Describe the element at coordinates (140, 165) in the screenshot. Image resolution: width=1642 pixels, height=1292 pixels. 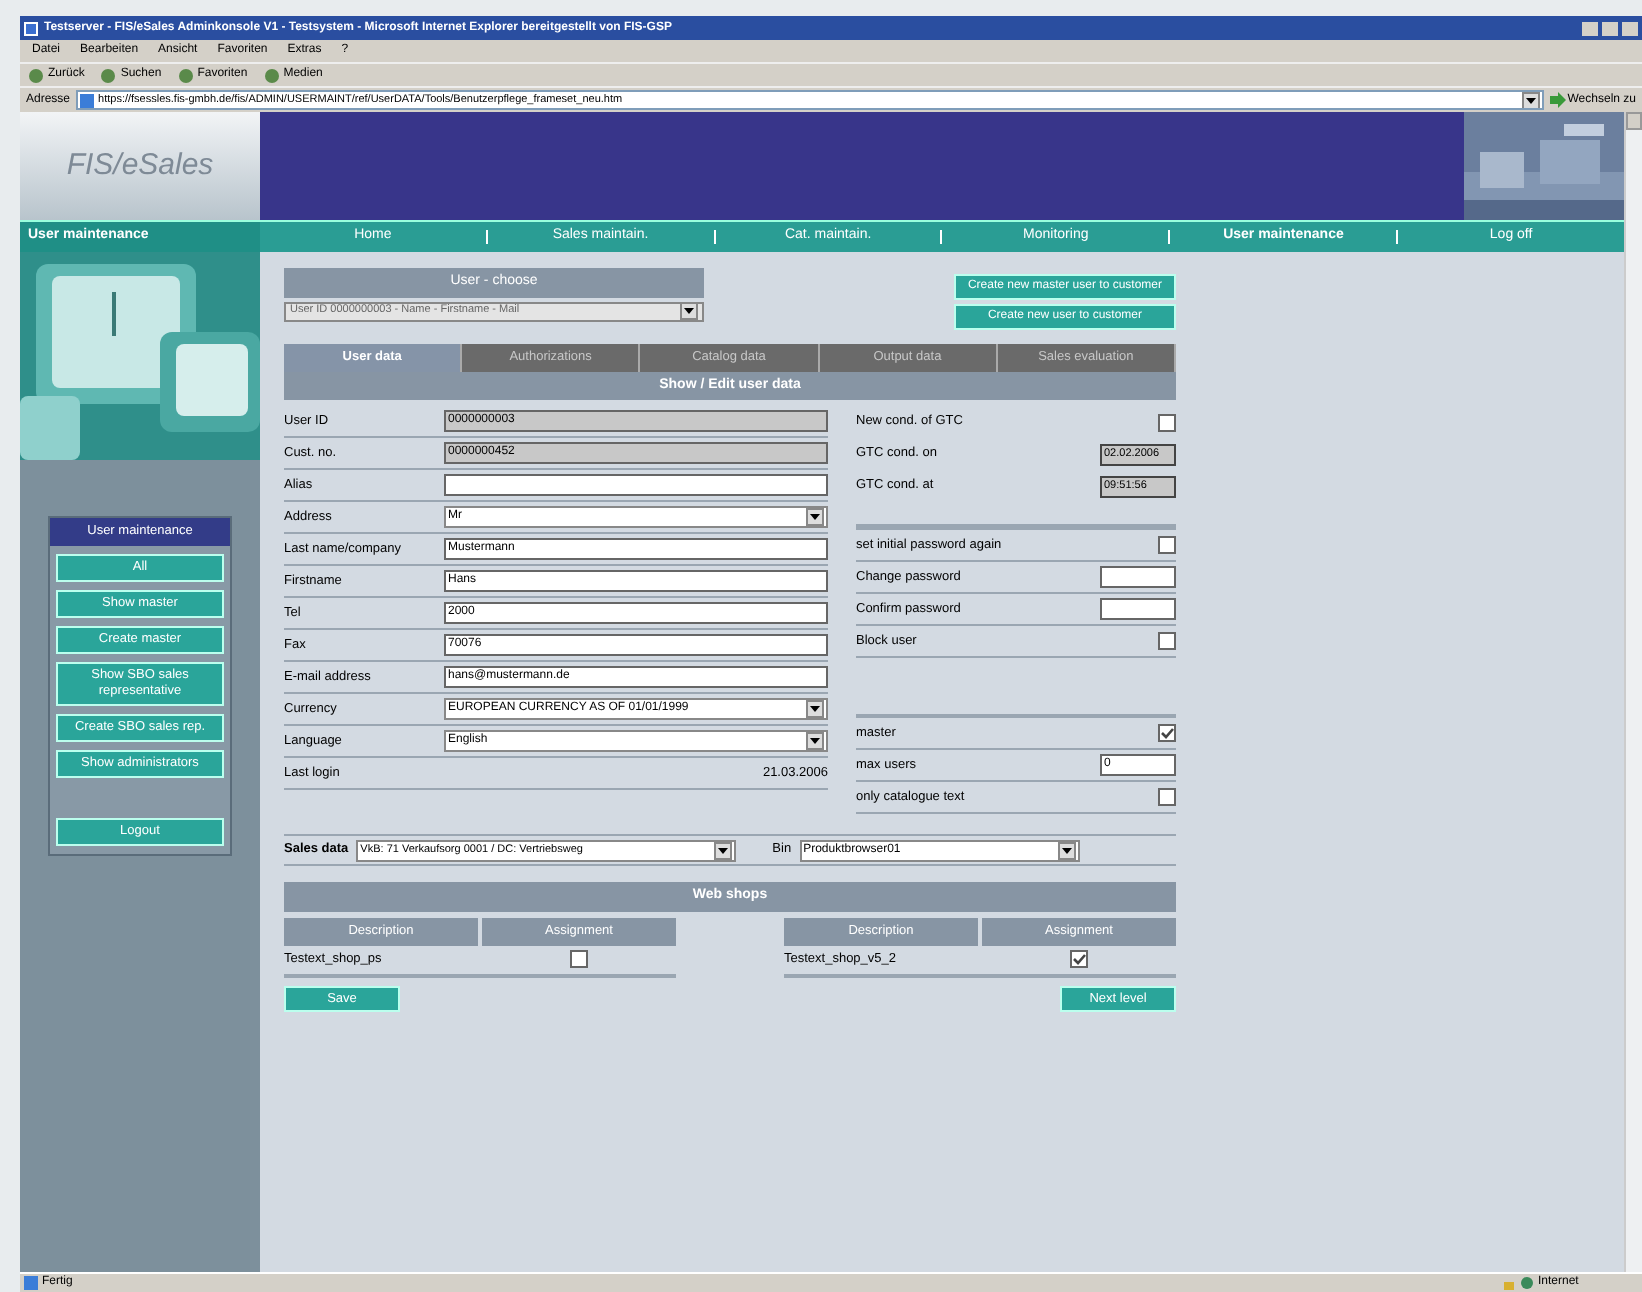
I see `logo-text: FIS/eSales` at that location.